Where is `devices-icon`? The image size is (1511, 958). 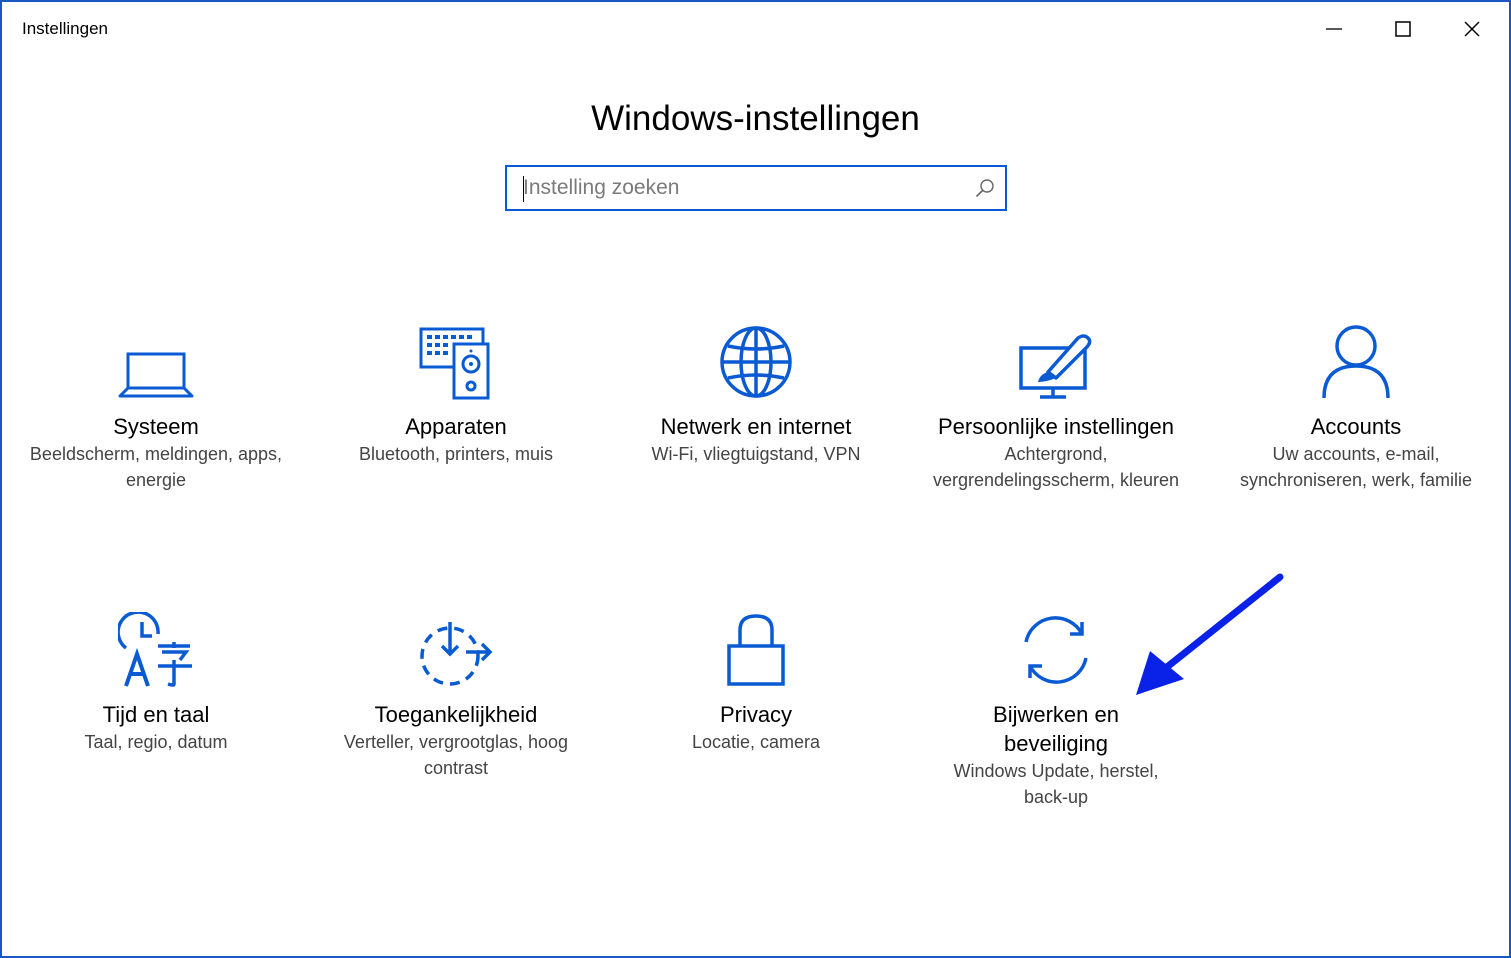 devices-icon is located at coordinates (454, 363).